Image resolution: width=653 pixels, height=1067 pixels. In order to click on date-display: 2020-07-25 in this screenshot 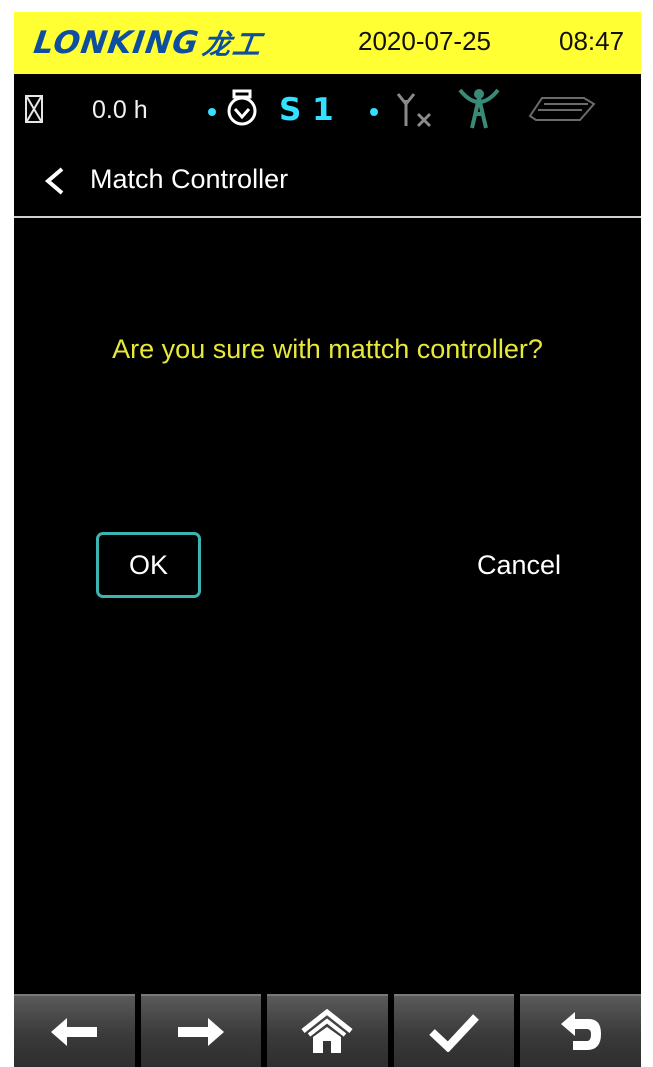, I will do `click(424, 41)`.